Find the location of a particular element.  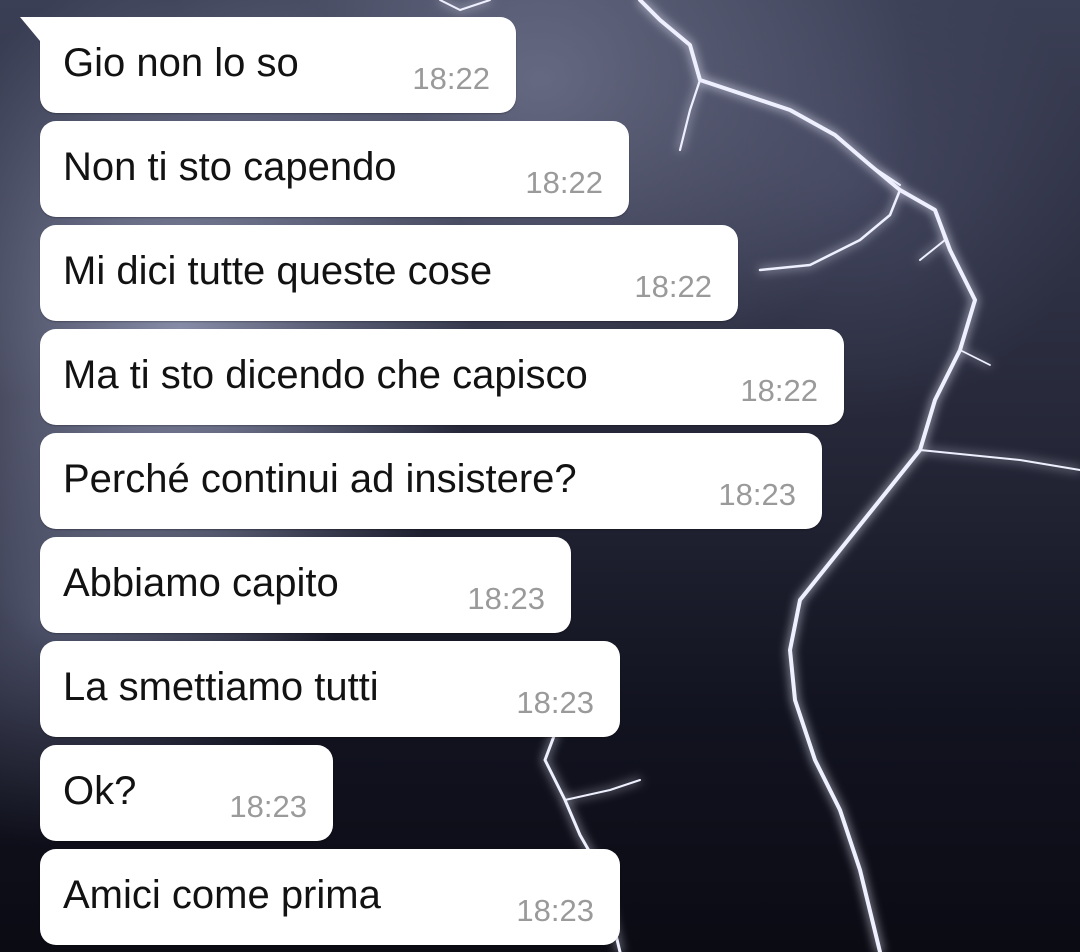

message-bubble: Gio non lo so 18:22 is located at coordinates (268, 65).